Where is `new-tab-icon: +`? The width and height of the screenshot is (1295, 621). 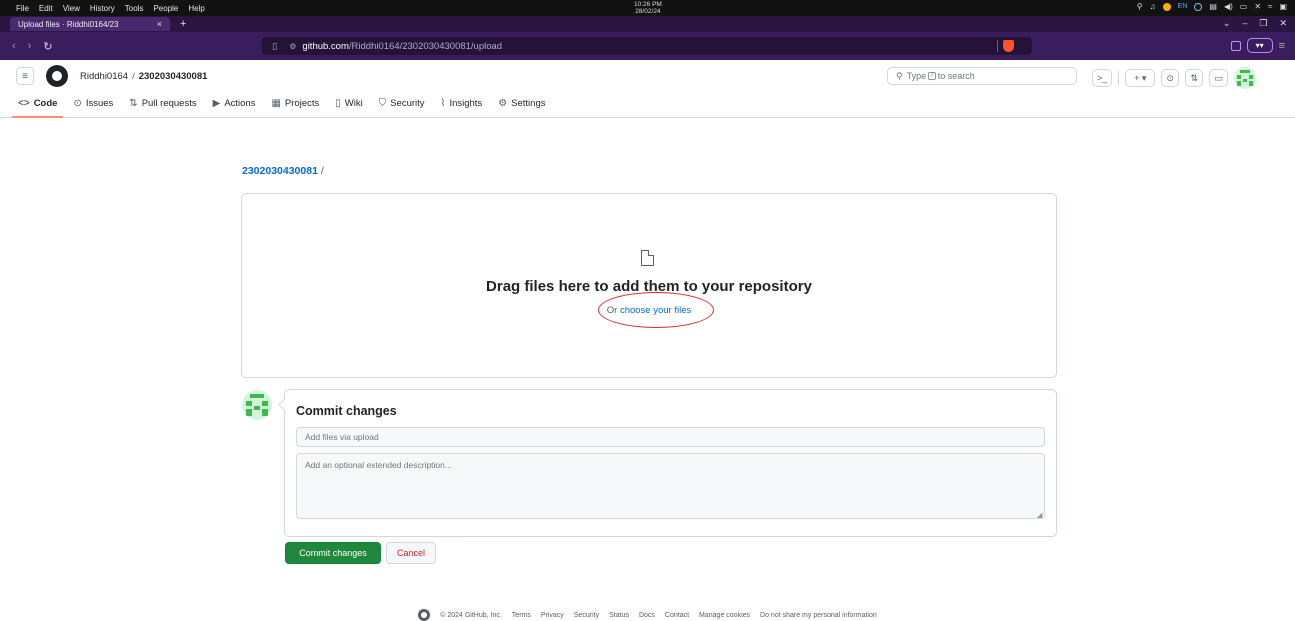 new-tab-icon: + is located at coordinates (183, 24).